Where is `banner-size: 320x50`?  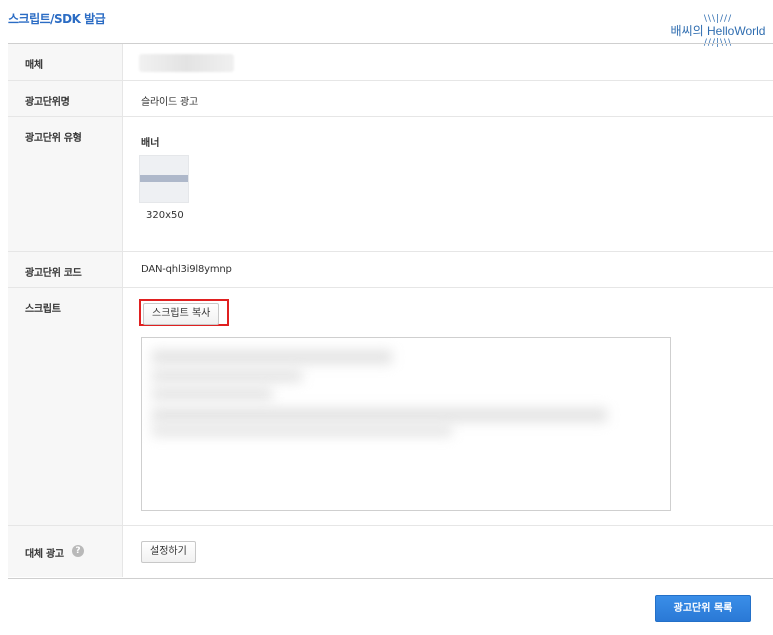 banner-size: 320x50 is located at coordinates (165, 215).